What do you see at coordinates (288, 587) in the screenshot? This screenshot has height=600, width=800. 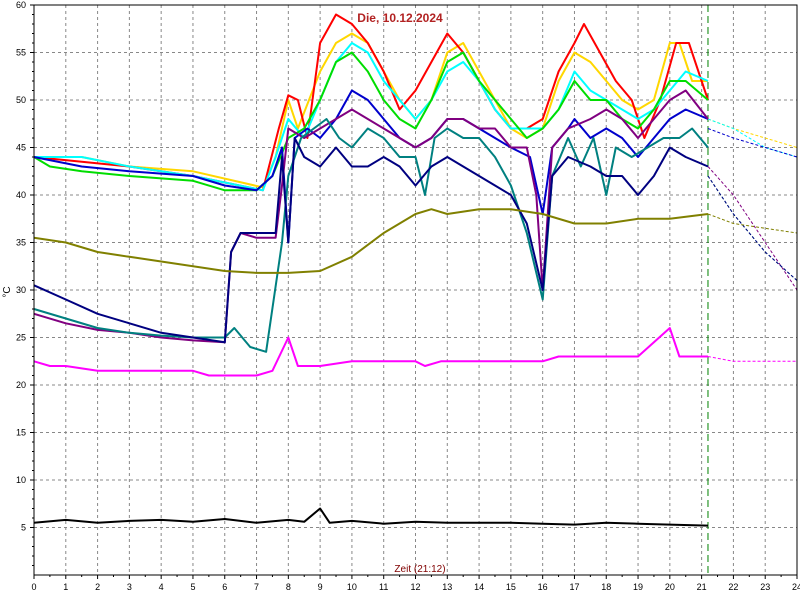 I see `x-tick-label: 8` at bounding box center [288, 587].